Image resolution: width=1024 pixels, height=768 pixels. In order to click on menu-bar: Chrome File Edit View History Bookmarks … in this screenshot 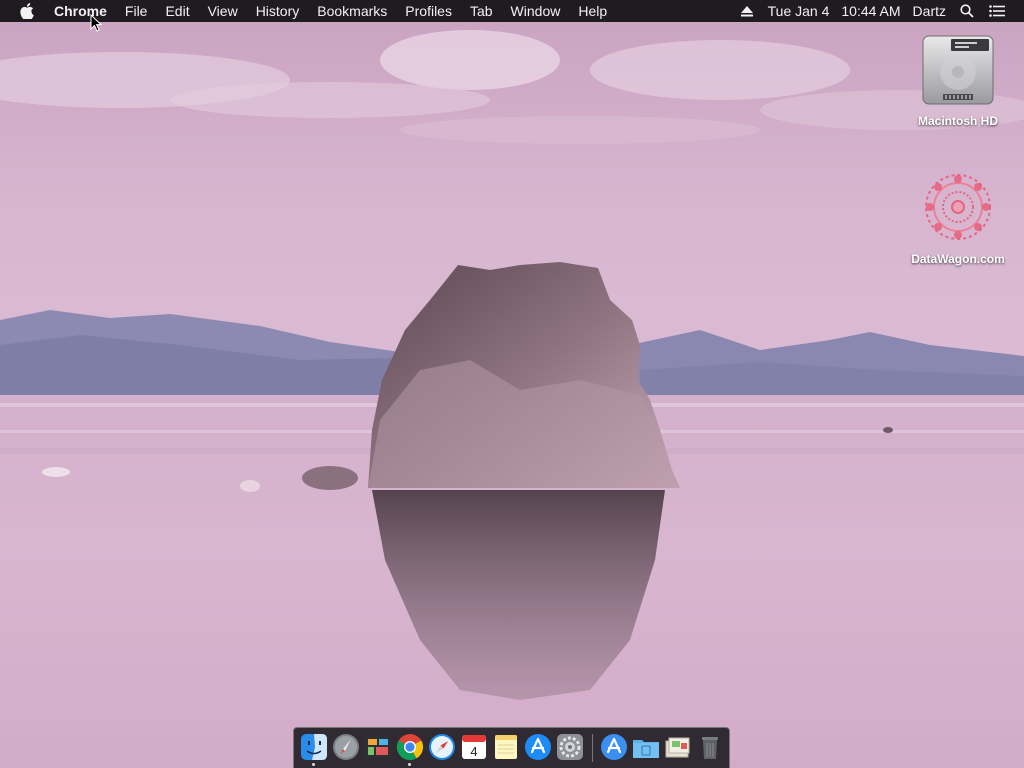, I will do `click(512, 11)`.